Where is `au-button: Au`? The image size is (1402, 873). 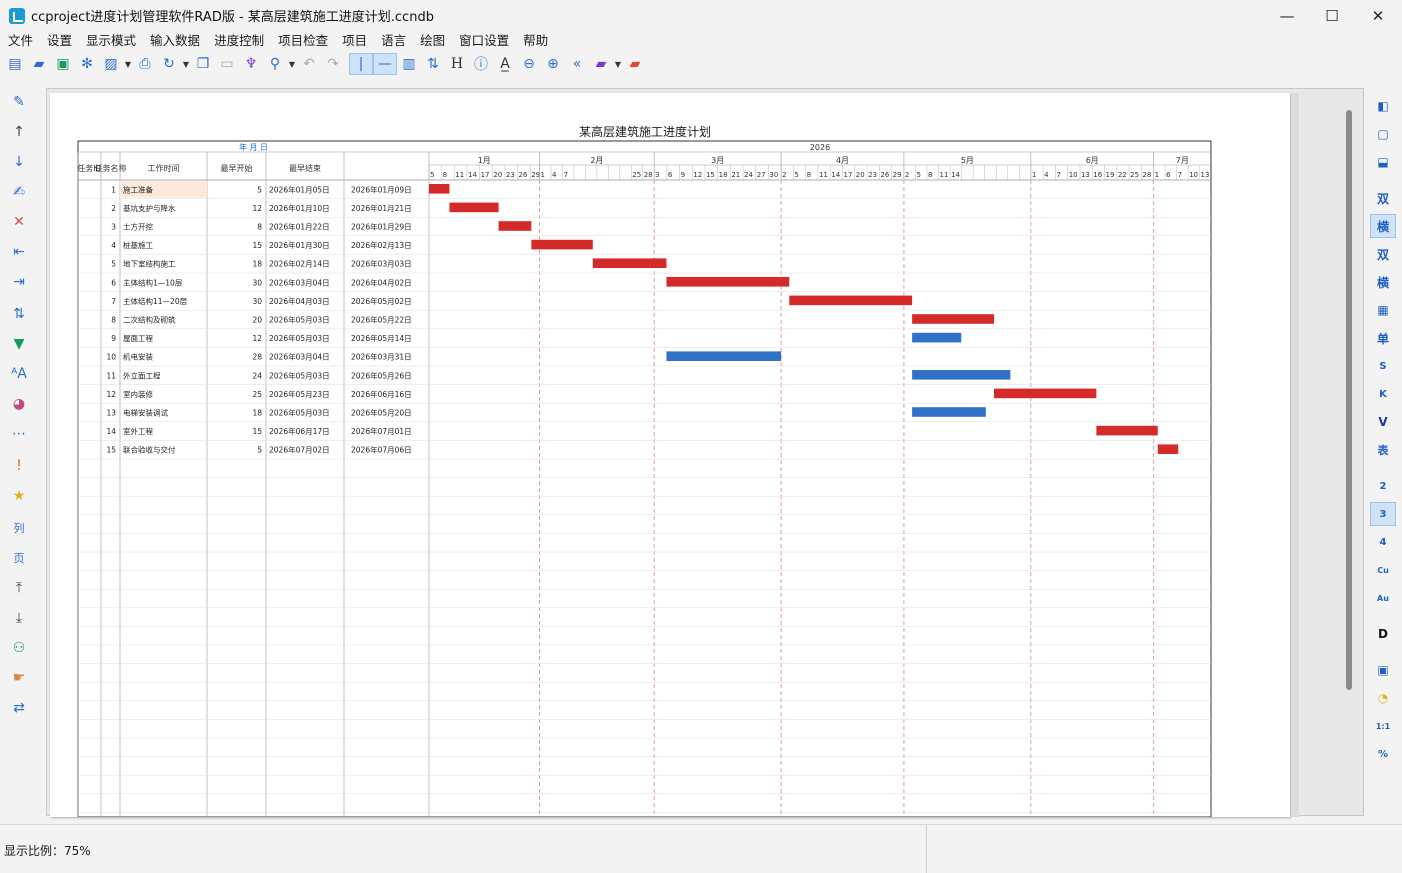
au-button: Au is located at coordinates (1383, 598).